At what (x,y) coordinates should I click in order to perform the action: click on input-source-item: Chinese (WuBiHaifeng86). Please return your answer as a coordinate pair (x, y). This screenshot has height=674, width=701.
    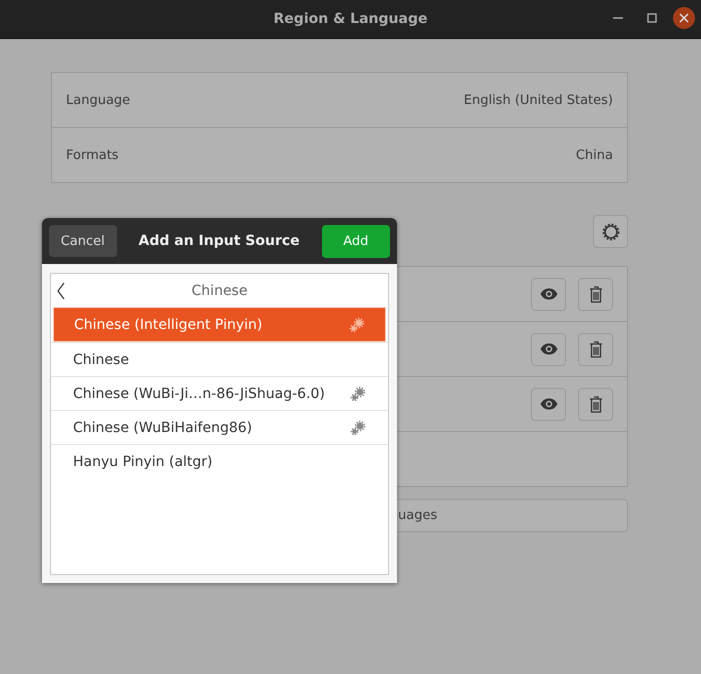
    Looking at the image, I should click on (219, 427).